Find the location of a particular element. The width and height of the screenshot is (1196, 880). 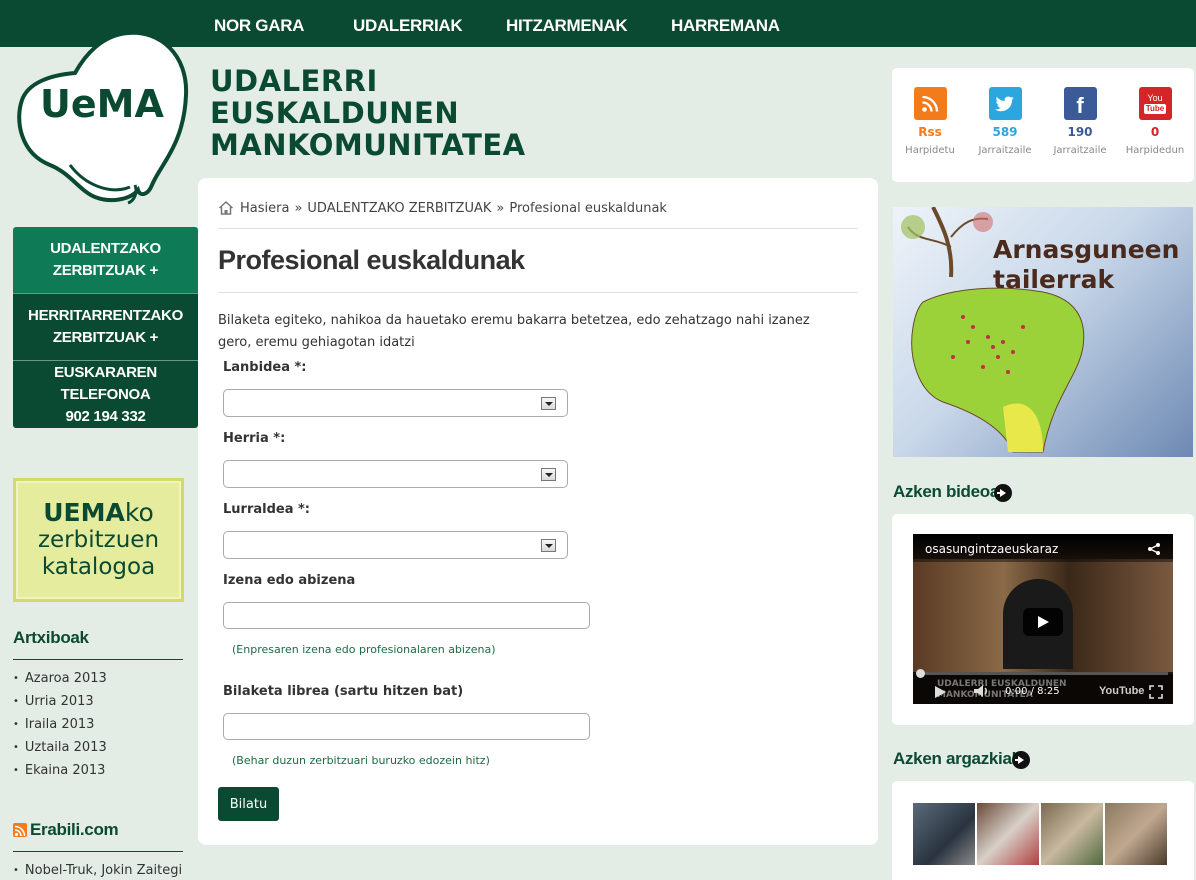

catalog-suffix: ko is located at coordinates (139, 512).